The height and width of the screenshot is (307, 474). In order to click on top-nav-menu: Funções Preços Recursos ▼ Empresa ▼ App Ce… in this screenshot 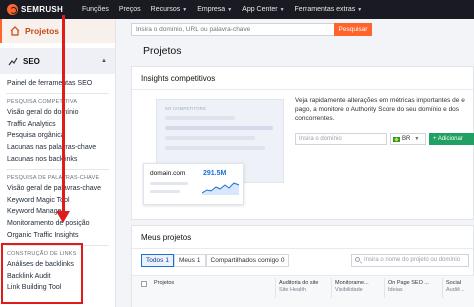, I will do `click(227, 9)`.